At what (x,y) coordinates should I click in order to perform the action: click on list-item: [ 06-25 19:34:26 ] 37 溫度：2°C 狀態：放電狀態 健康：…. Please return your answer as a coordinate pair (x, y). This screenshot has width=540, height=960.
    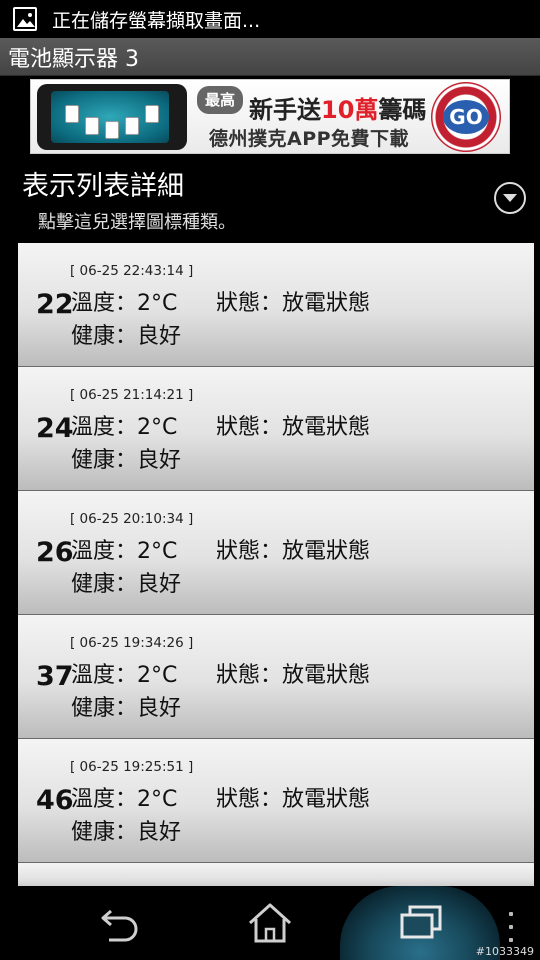
    Looking at the image, I should click on (276, 677).